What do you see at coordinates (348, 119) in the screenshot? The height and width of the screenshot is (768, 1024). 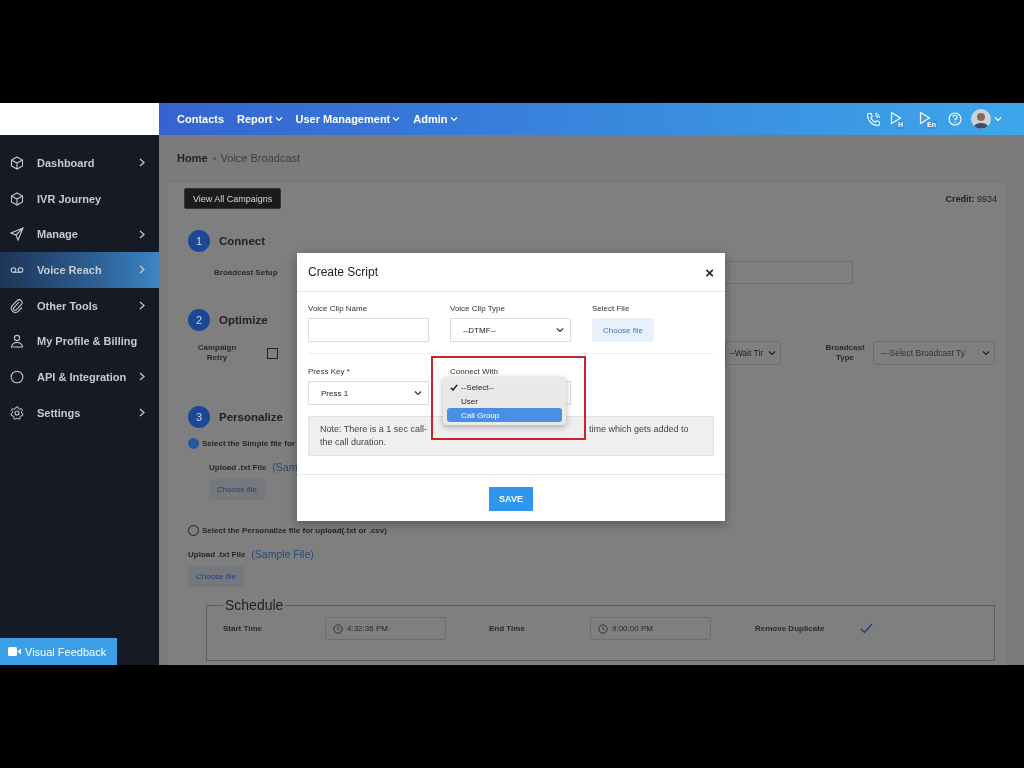 I see `nav-link: User Management` at bounding box center [348, 119].